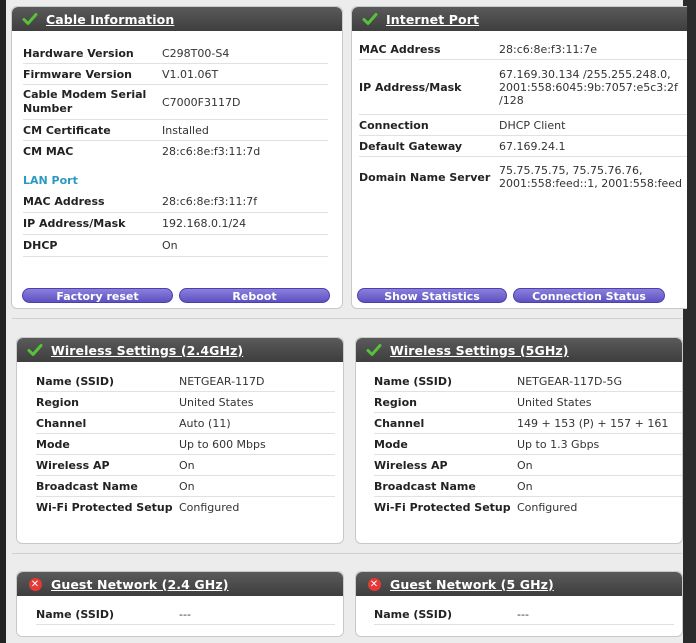  I want to click on guest-network-5ghz-header: ✕ Guest Network (5 GHz), so click(519, 584).